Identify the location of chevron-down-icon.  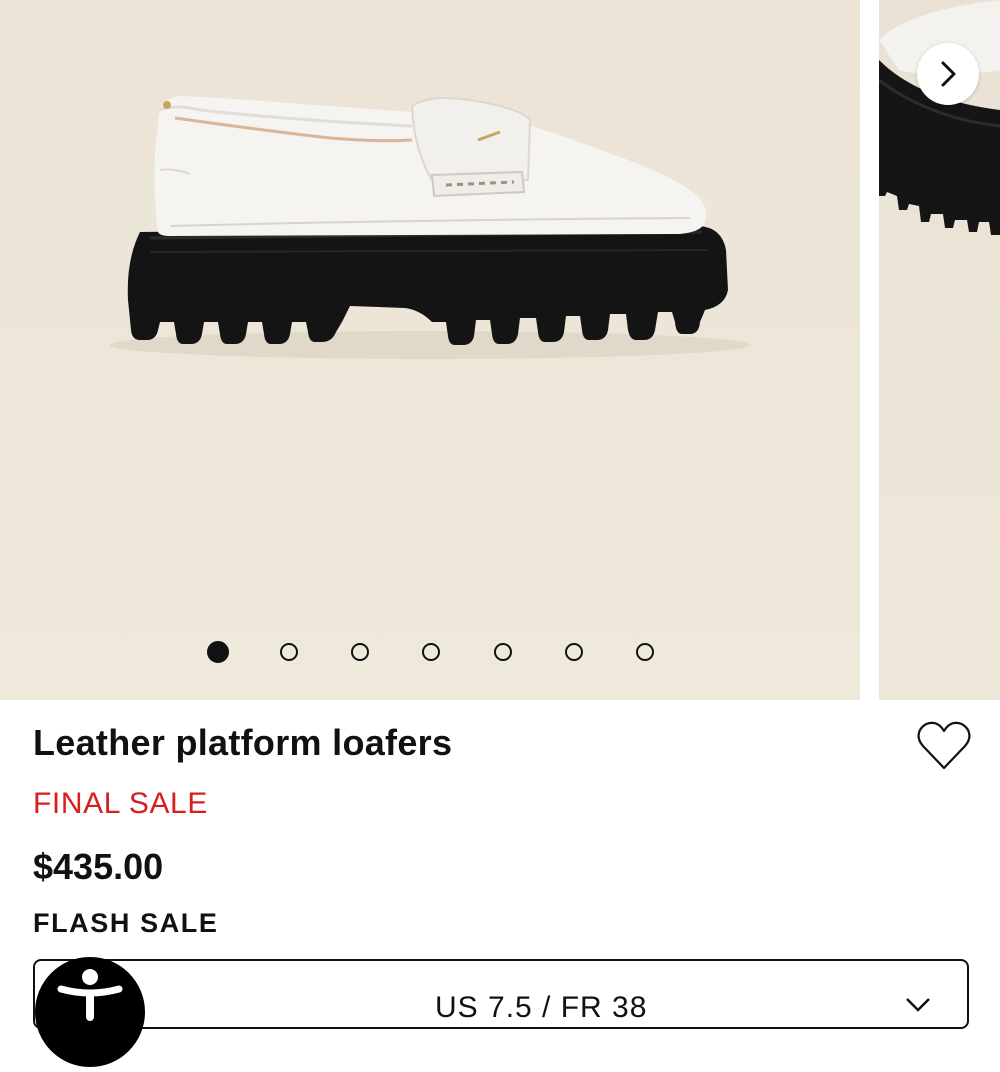
(918, 1005).